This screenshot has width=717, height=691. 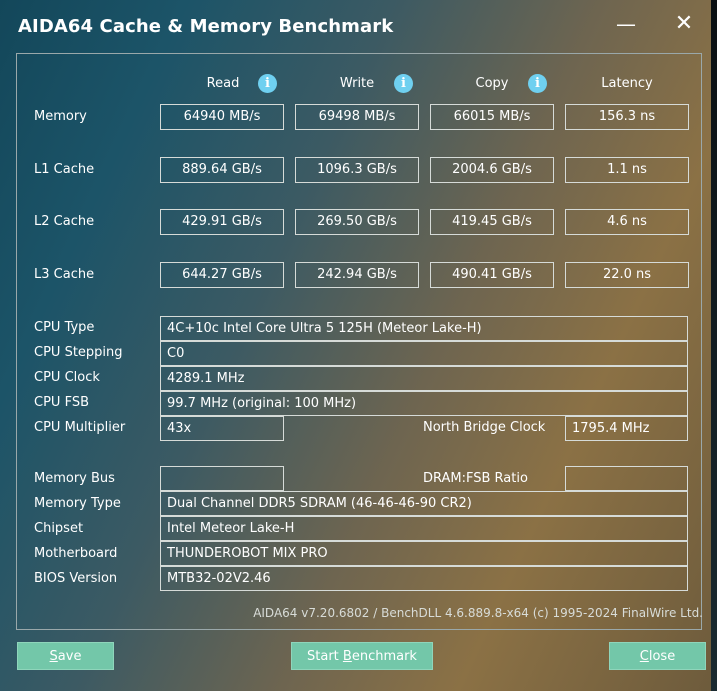 I want to click on close-accel: C, so click(x=644, y=656).